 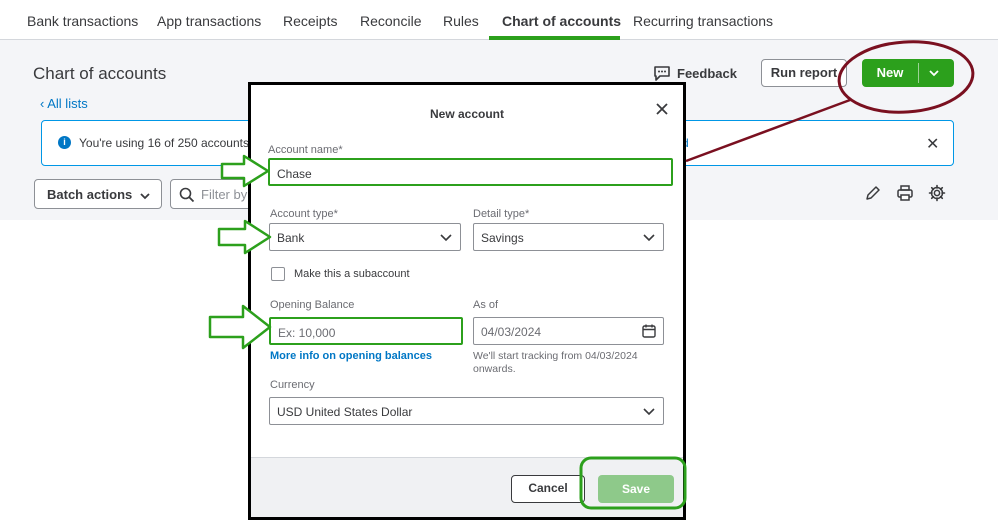 I want to click on calendar-icon, so click(x=649, y=331).